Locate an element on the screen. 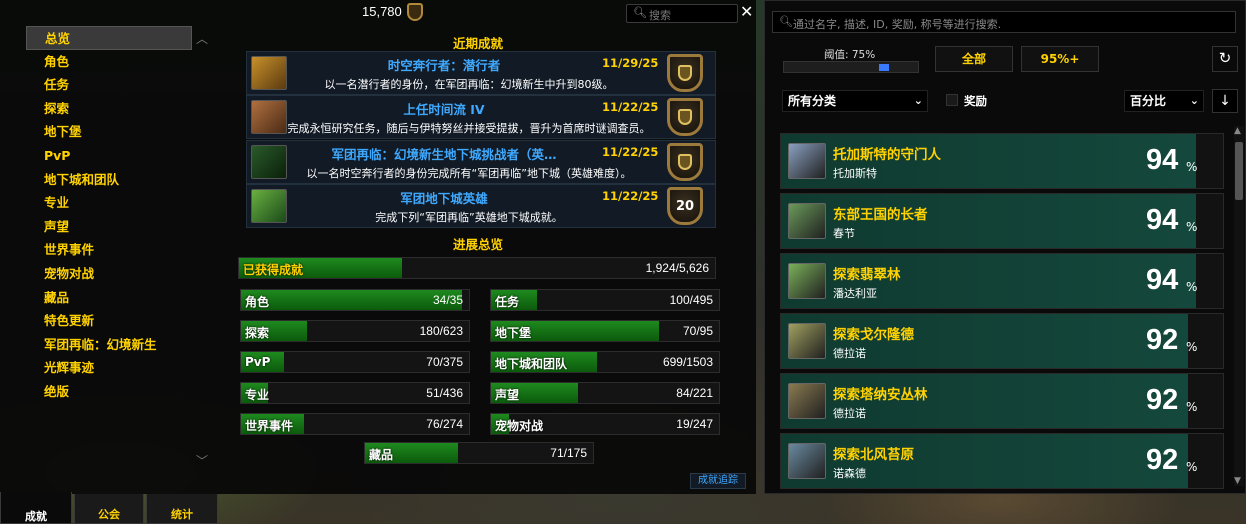  category-item: 宠物对战 is located at coordinates (109, 274).